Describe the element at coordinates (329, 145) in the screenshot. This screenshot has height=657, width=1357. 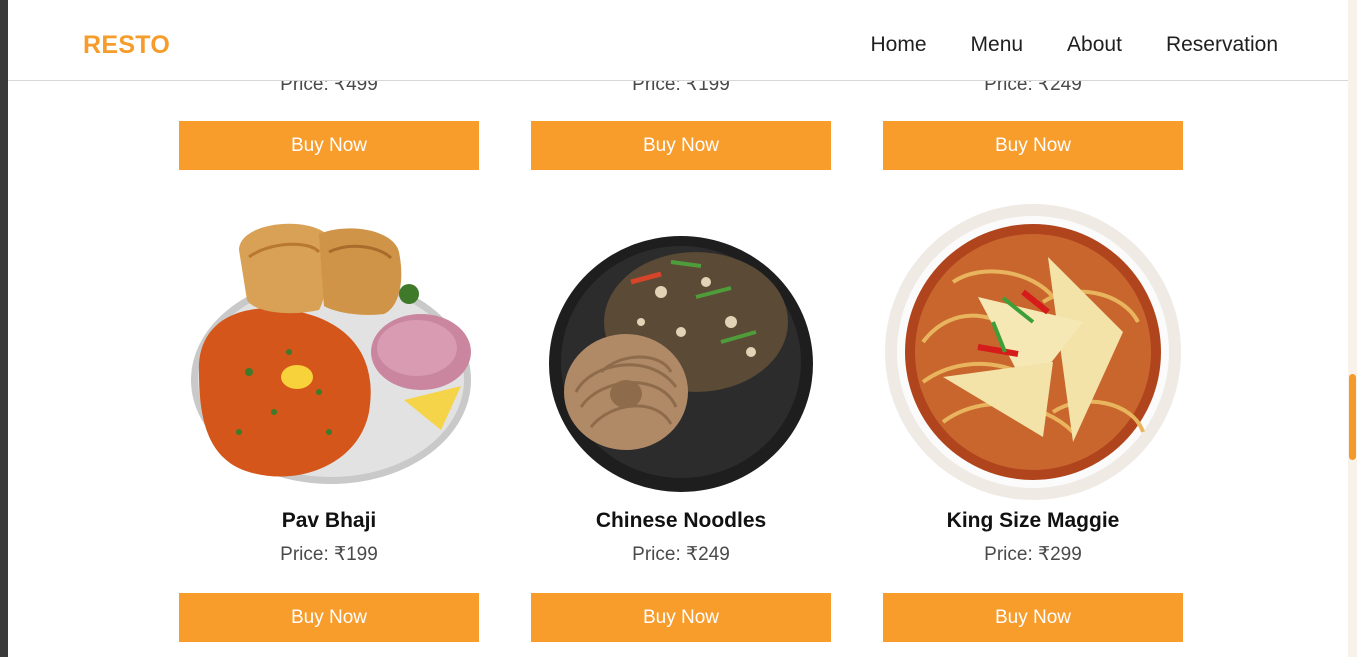
I see `prev-buy-now-button-1: Buy Now` at that location.